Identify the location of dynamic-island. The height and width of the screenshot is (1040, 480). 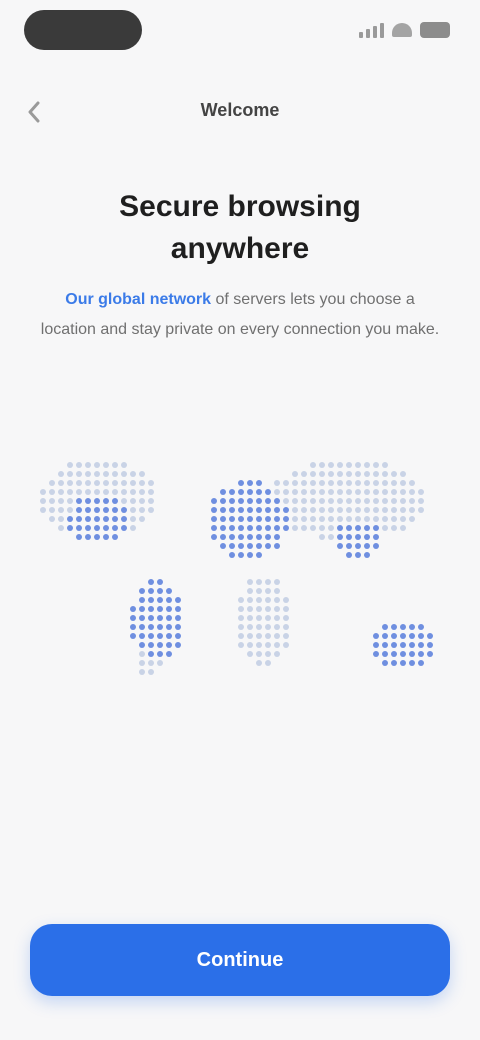
(83, 30).